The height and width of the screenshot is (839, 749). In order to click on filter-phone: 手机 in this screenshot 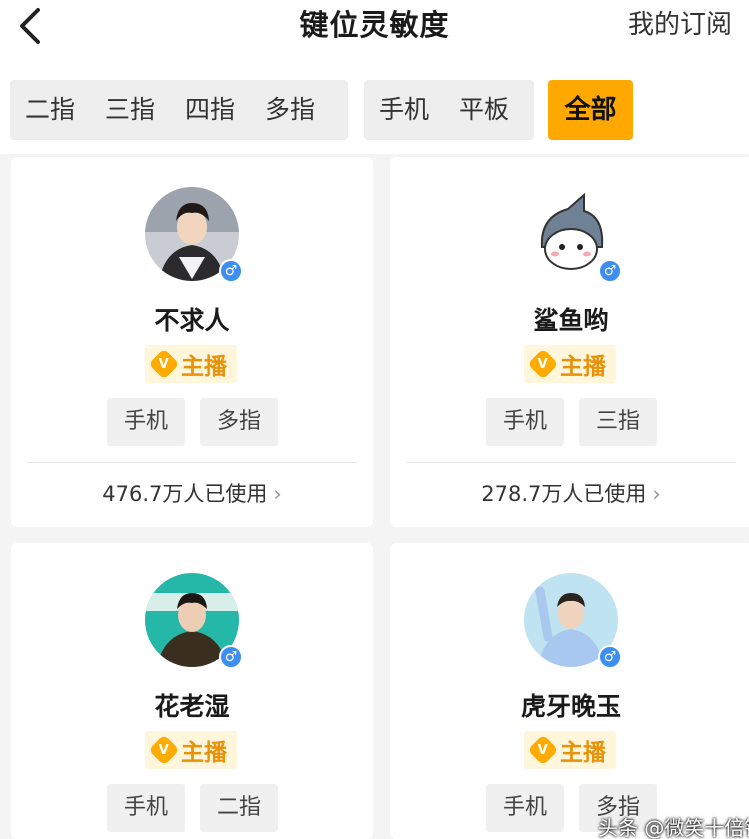, I will do `click(404, 110)`.